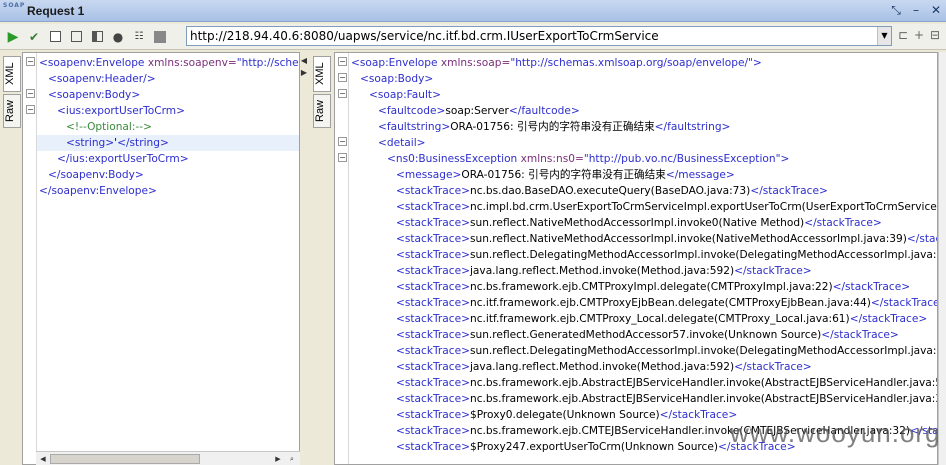 Image resolution: width=946 pixels, height=465 pixels. What do you see at coordinates (125, 459) in the screenshot?
I see `scrollbar-thumb` at bounding box center [125, 459].